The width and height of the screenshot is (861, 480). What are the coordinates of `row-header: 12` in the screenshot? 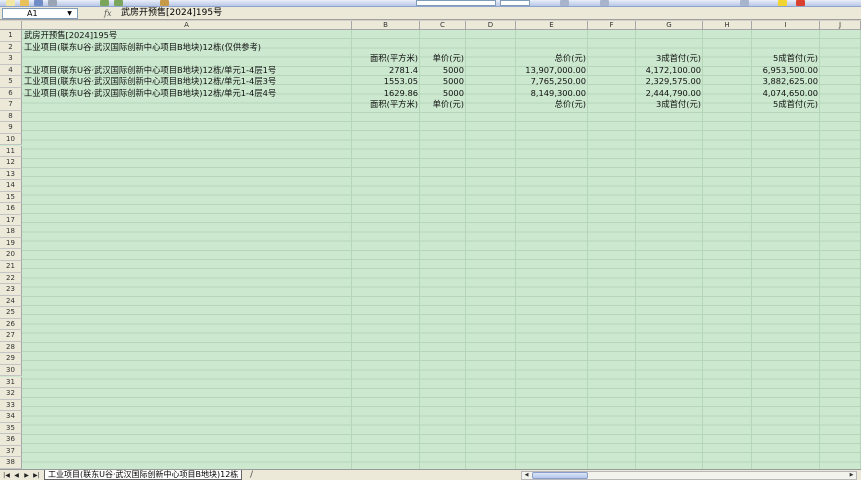 It's located at (11, 163).